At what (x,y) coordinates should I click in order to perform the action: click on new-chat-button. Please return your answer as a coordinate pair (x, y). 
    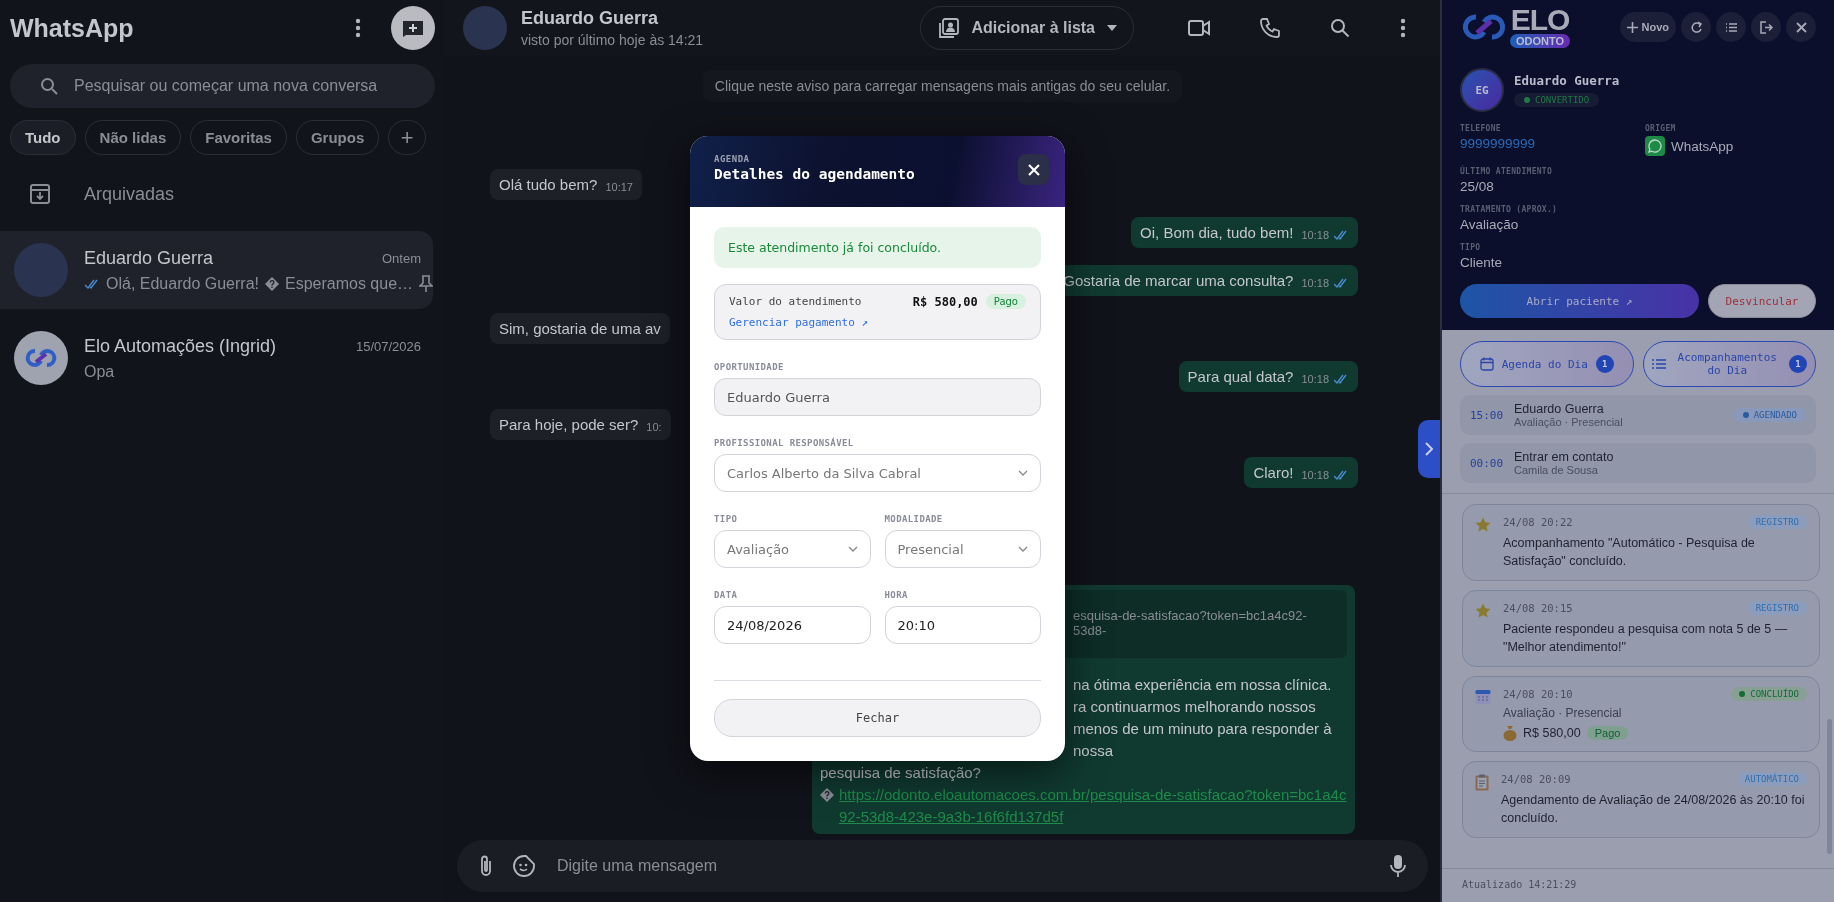
    Looking at the image, I should click on (413, 28).